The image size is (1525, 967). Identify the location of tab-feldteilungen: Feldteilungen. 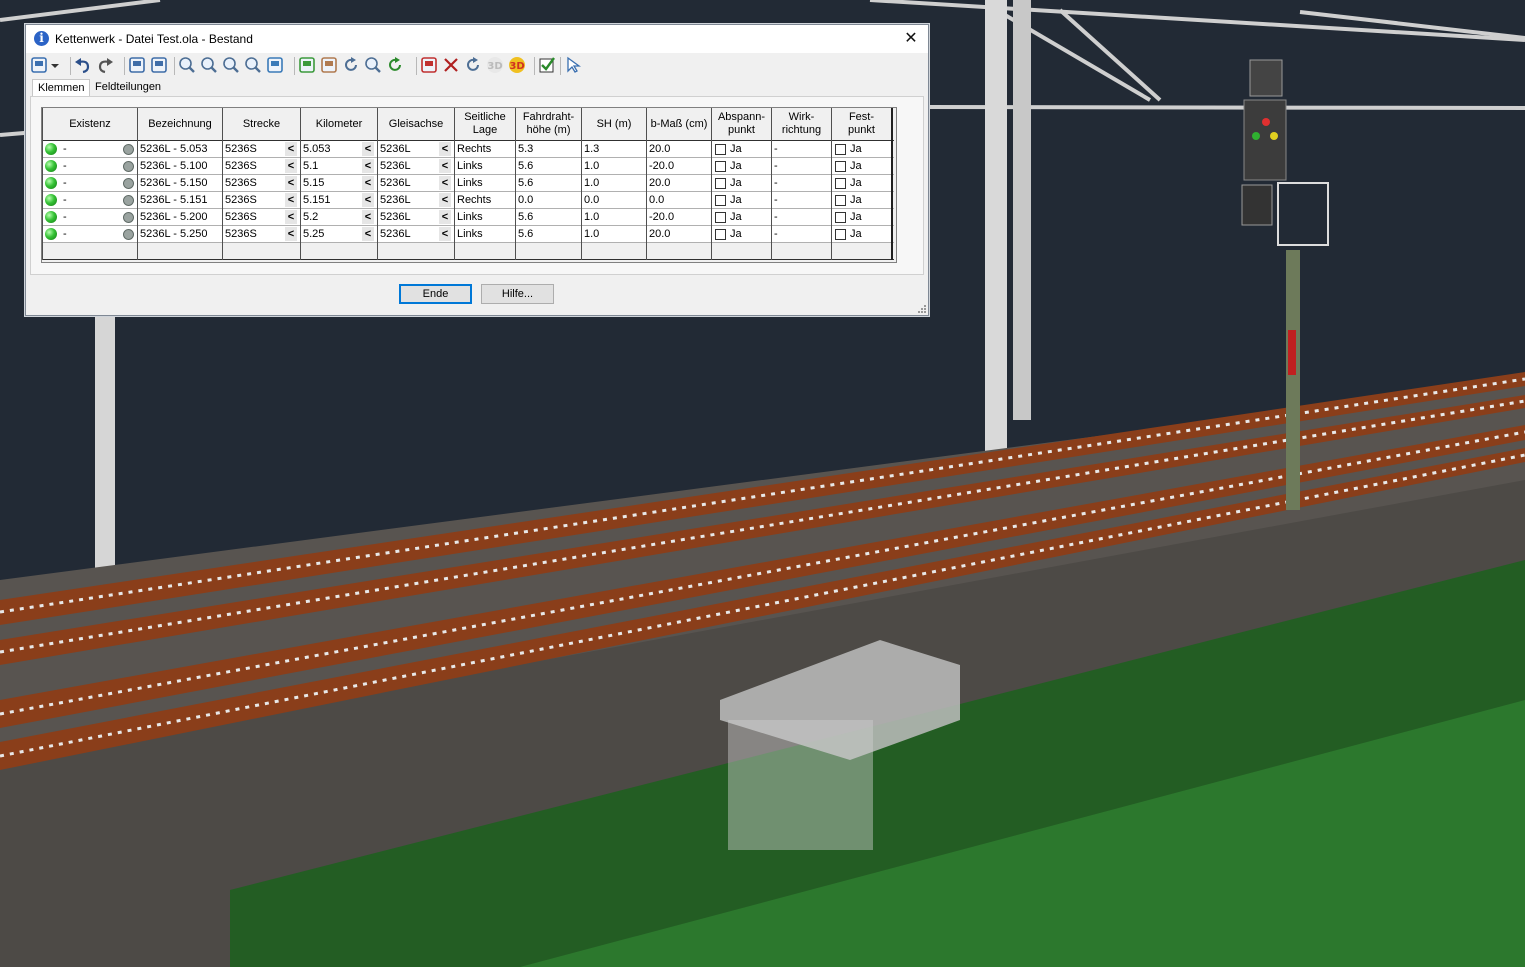
(128, 87).